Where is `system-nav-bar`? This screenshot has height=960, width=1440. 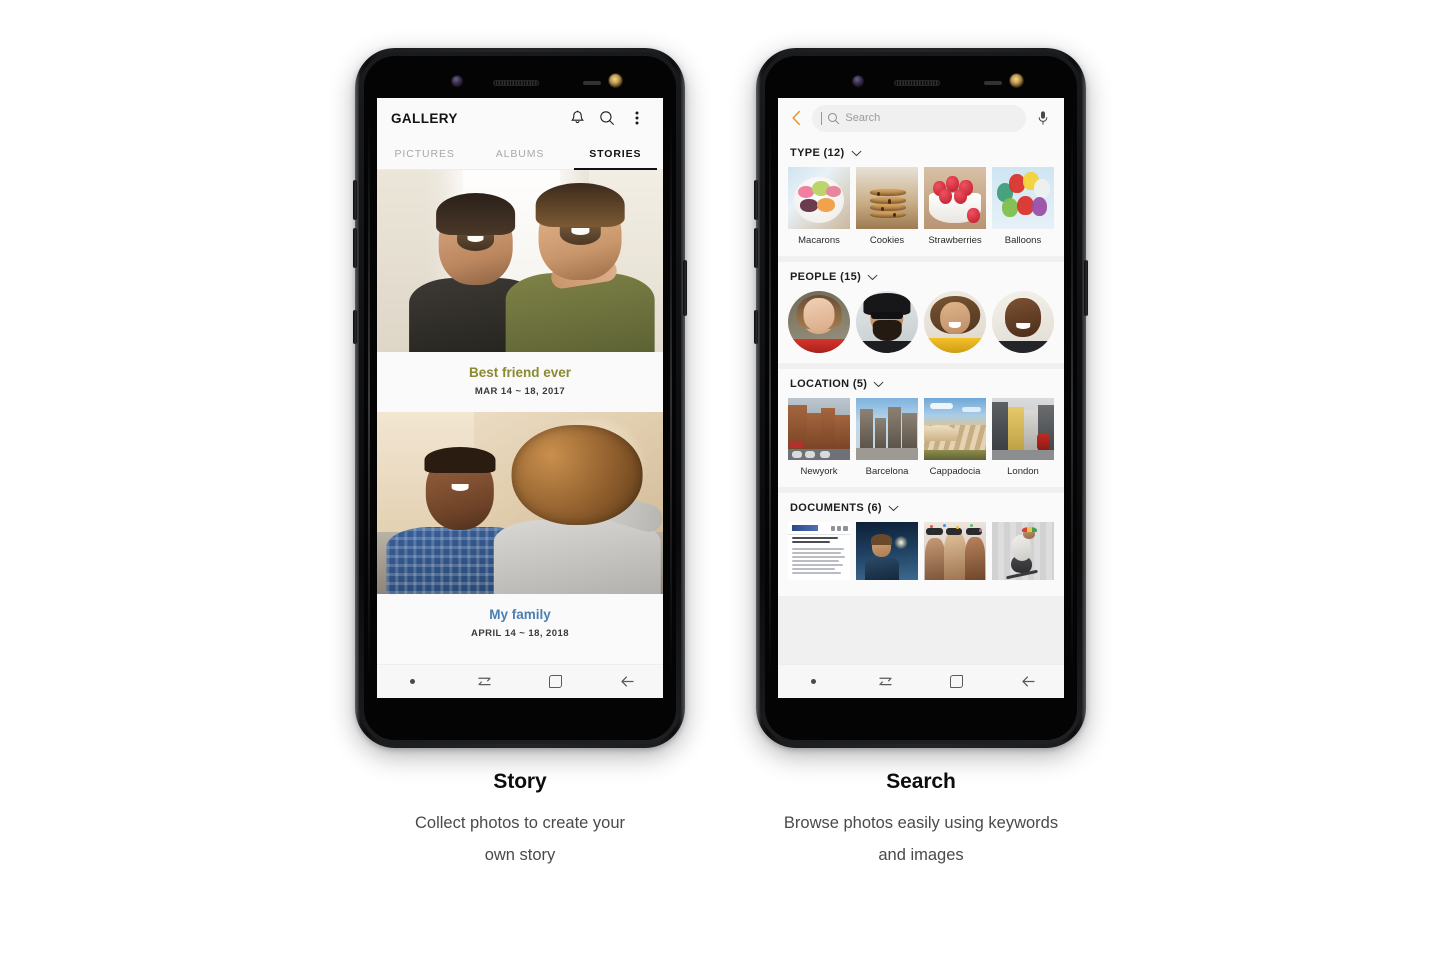 system-nav-bar is located at coordinates (921, 681).